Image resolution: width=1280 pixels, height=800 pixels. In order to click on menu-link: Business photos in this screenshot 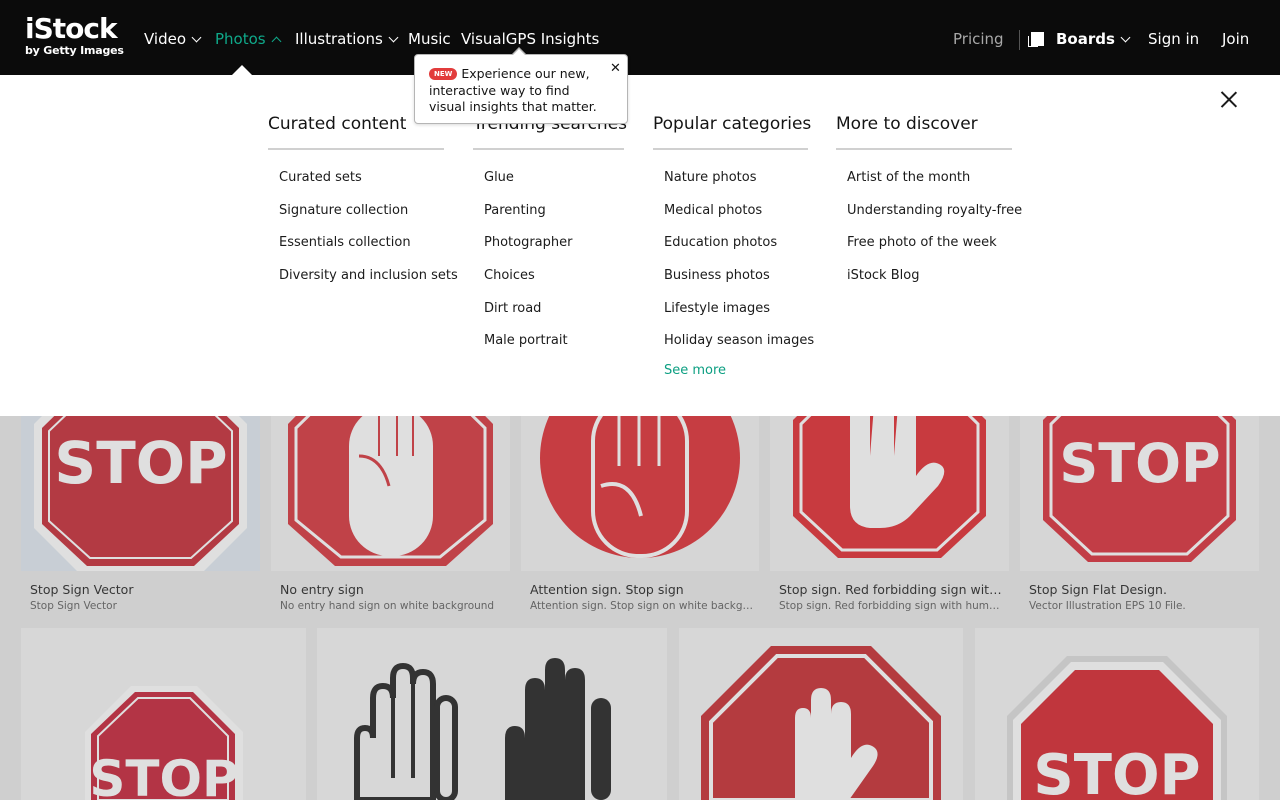, I will do `click(739, 276)`.